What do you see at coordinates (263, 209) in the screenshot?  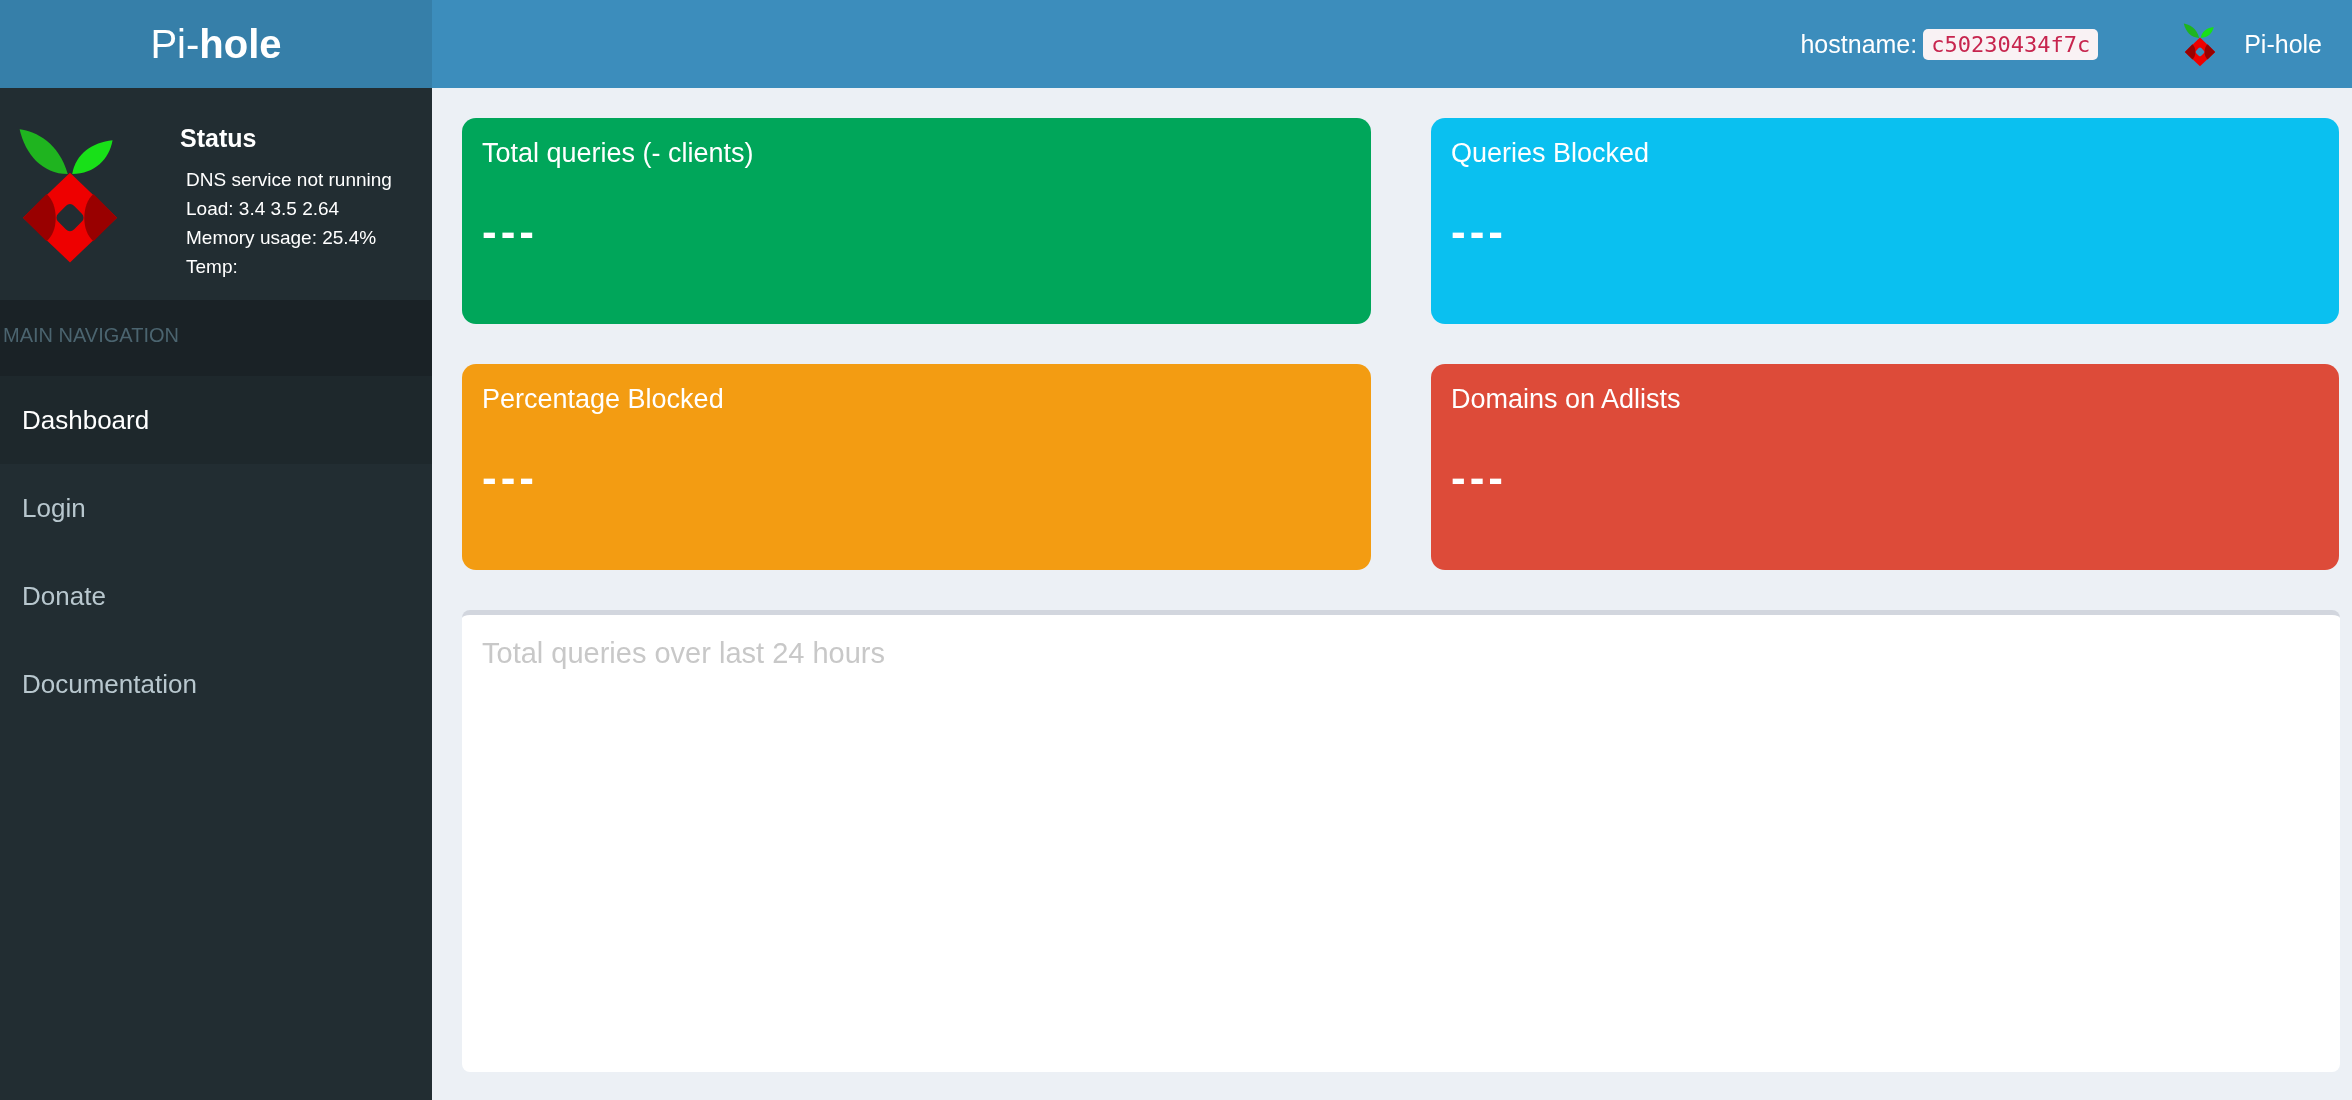 I see `status-line: Load: 3.4 3.5 2.64` at bounding box center [263, 209].